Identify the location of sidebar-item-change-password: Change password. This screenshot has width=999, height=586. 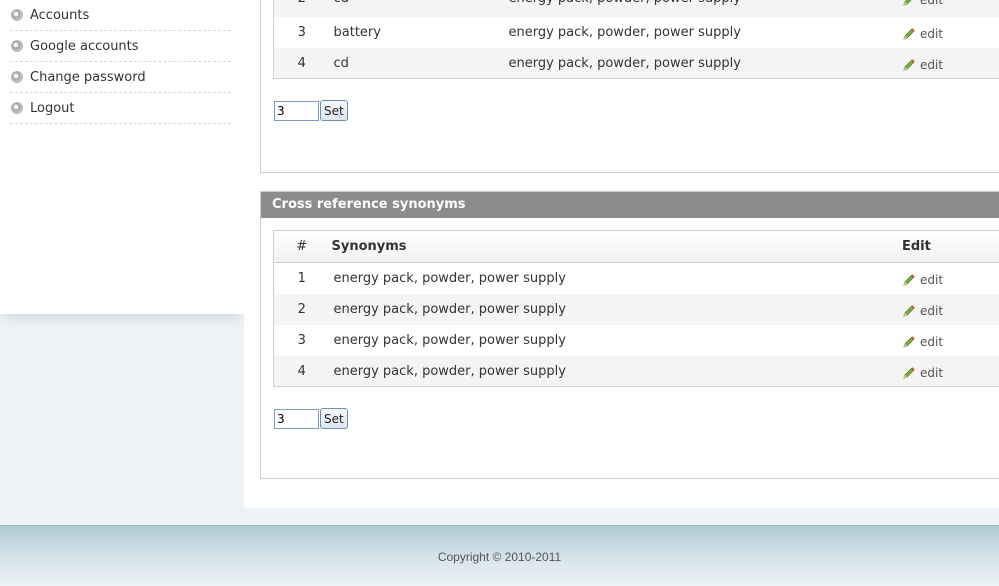
(120, 77).